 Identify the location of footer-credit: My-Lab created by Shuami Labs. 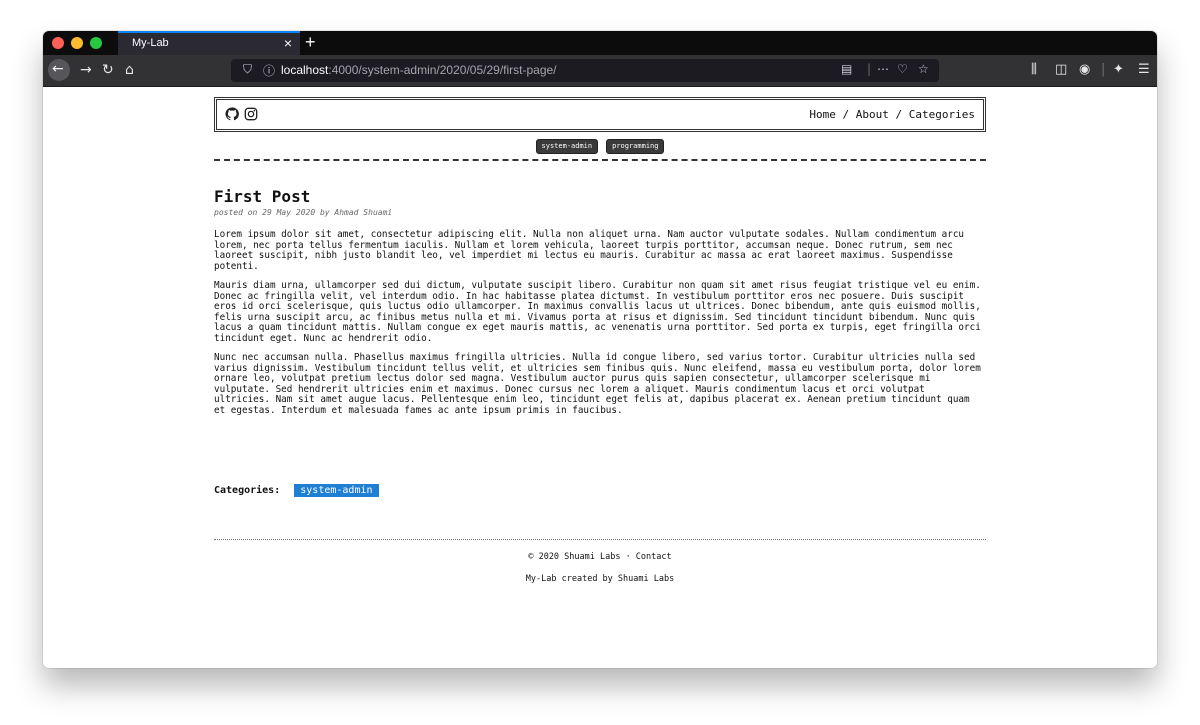
(600, 579).